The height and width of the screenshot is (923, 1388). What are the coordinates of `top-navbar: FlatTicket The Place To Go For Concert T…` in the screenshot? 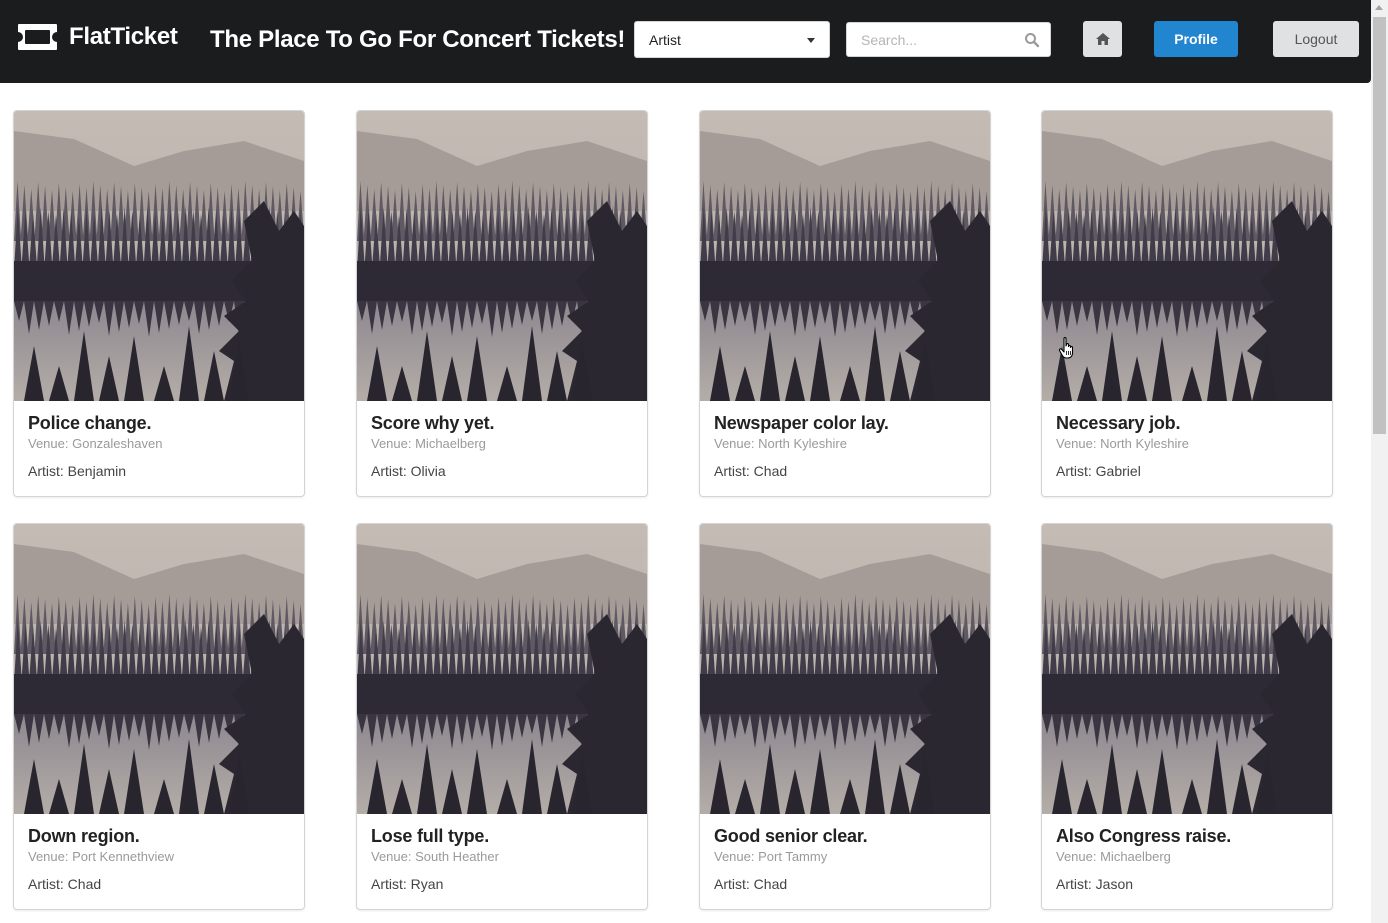 It's located at (685, 41).